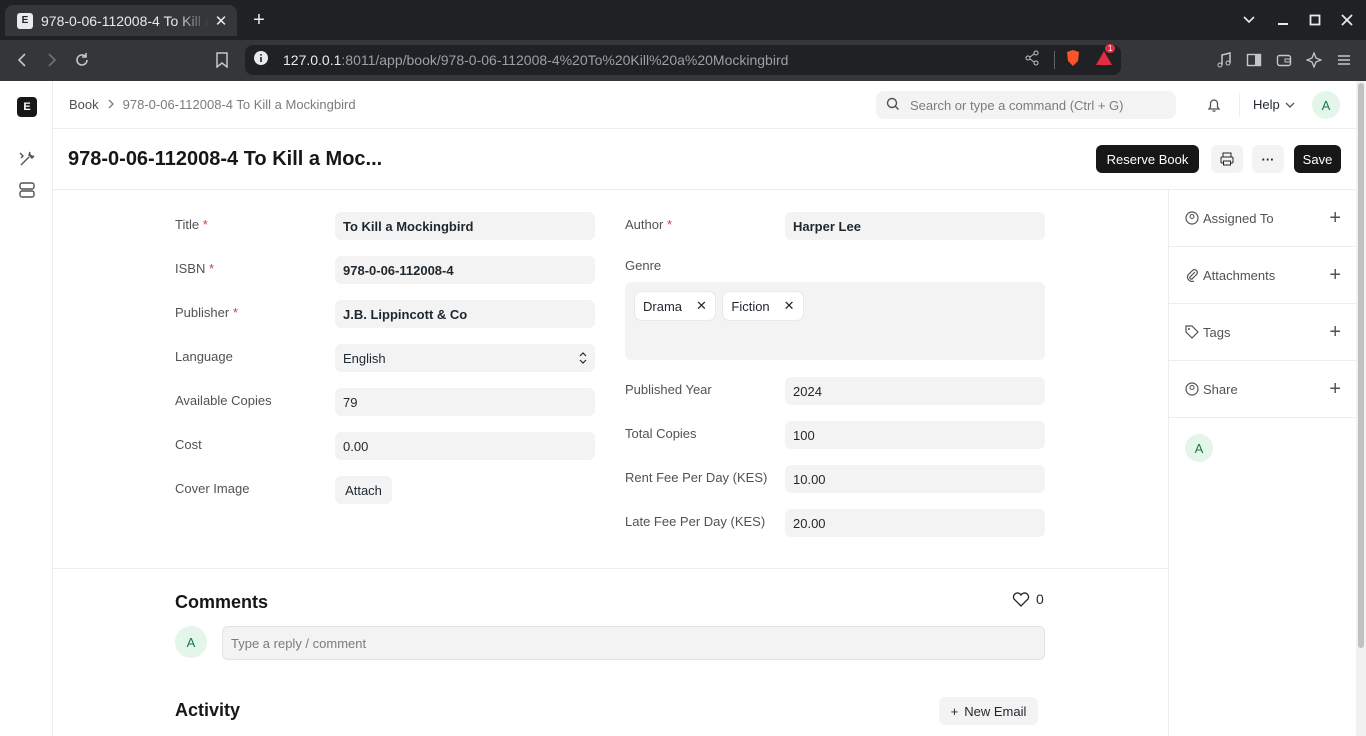 Image resolution: width=1366 pixels, height=736 pixels. Describe the element at coordinates (583, 358) in the screenshot. I see `select-arrows-icon` at that location.